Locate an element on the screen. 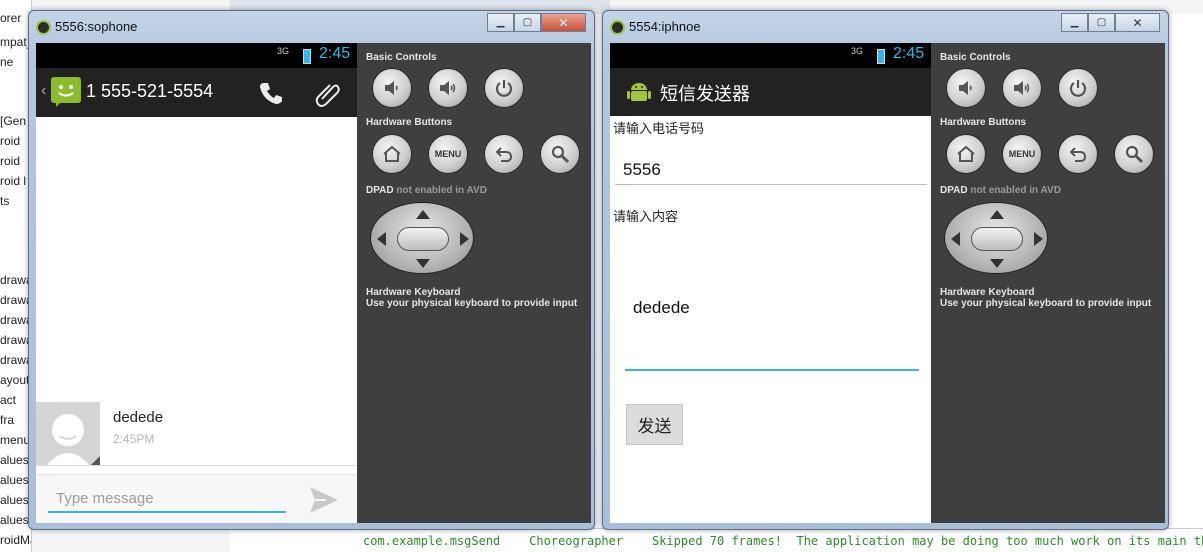  tree-item: menu is located at coordinates (15, 440).